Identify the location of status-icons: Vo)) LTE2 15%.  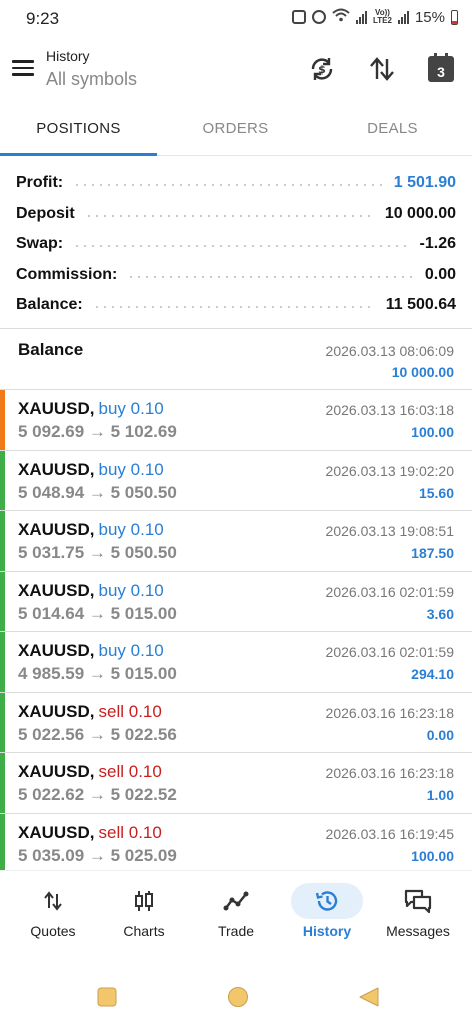
(375, 17).